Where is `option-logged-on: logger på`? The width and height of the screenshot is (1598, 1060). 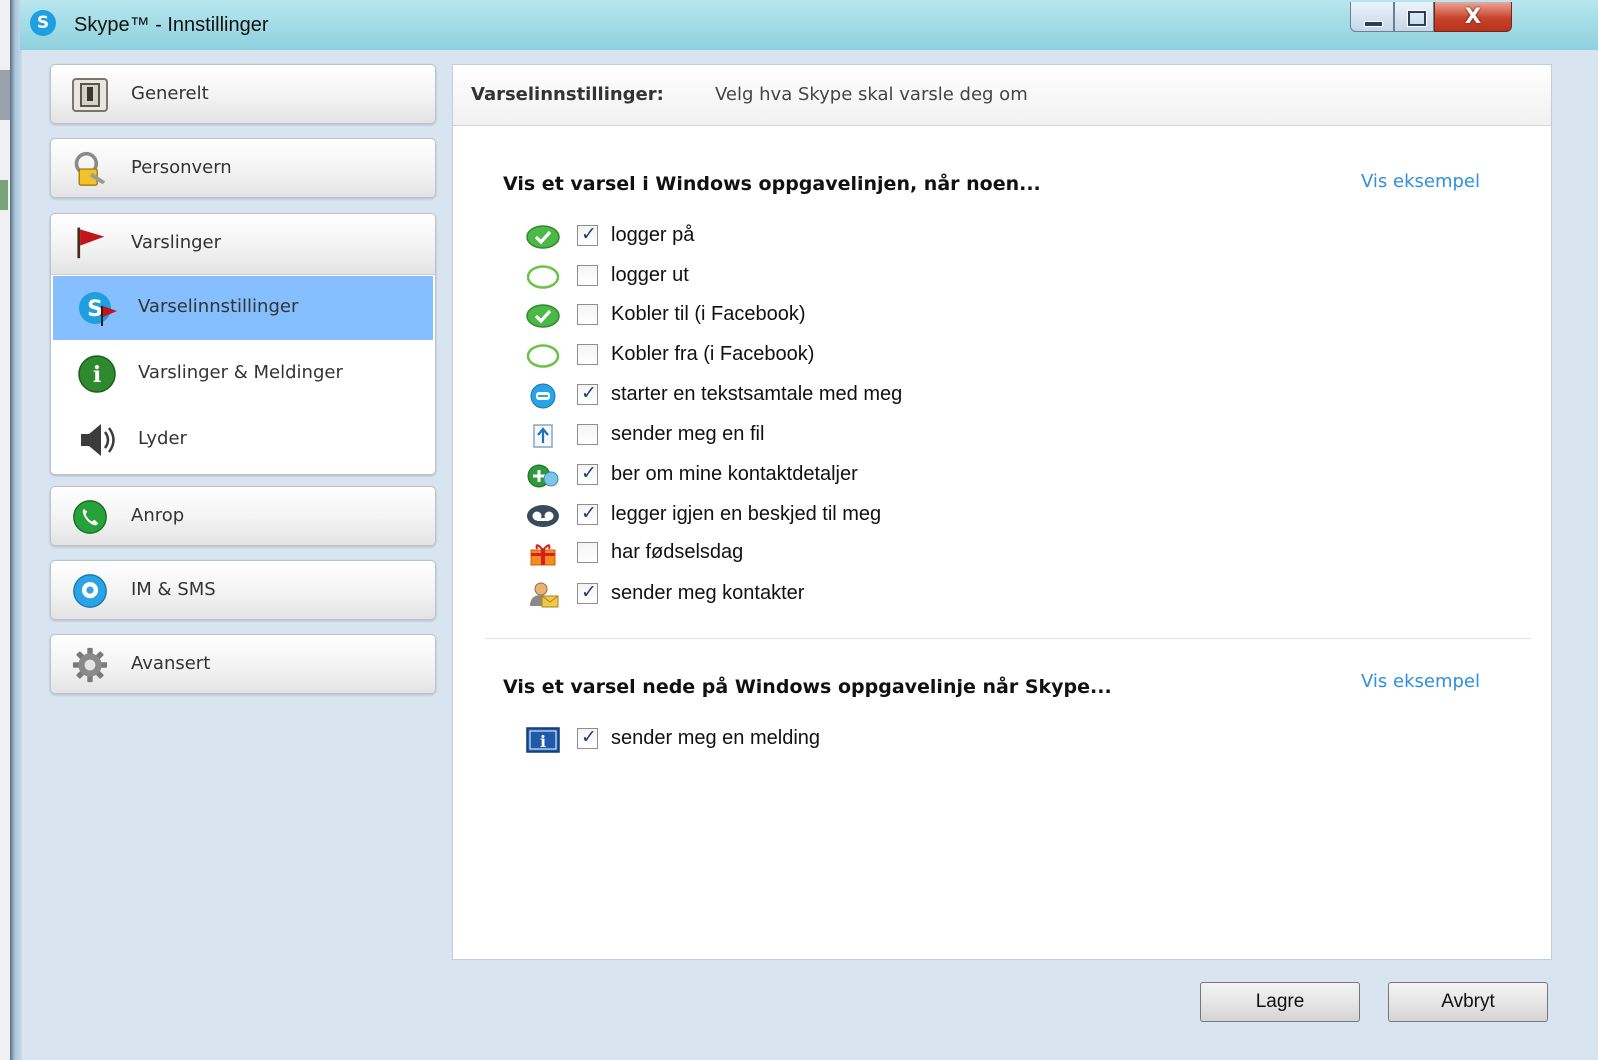
option-logged-on: logger på is located at coordinates (825, 237).